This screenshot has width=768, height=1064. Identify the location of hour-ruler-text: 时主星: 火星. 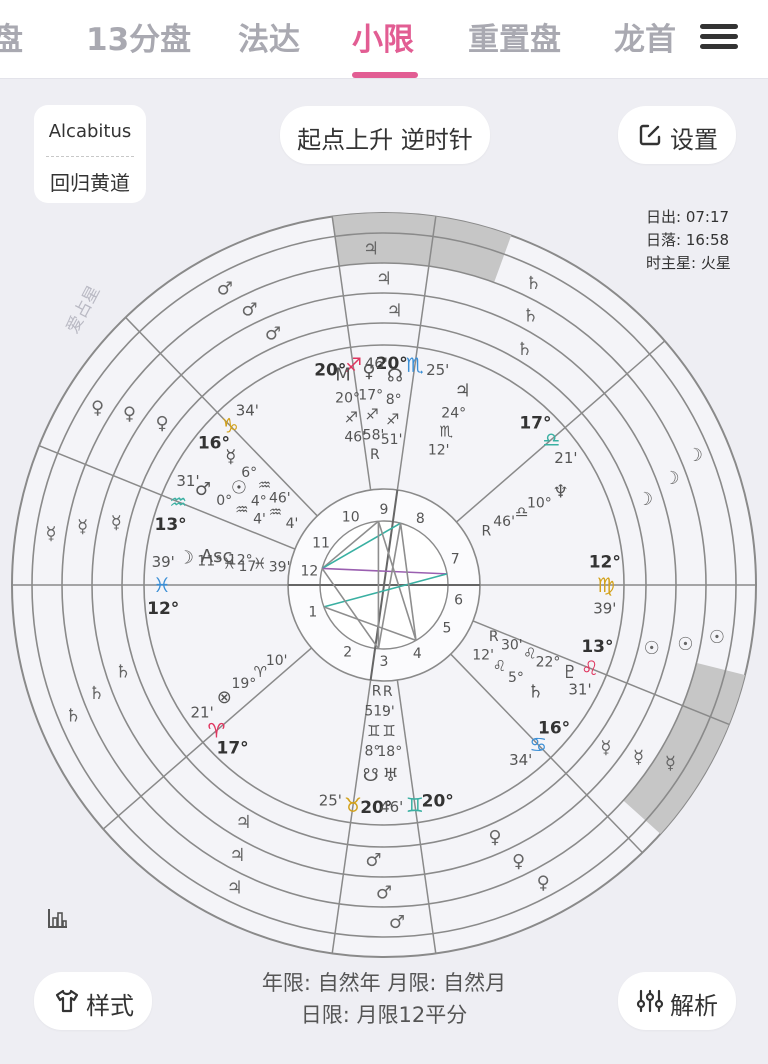
(688, 263).